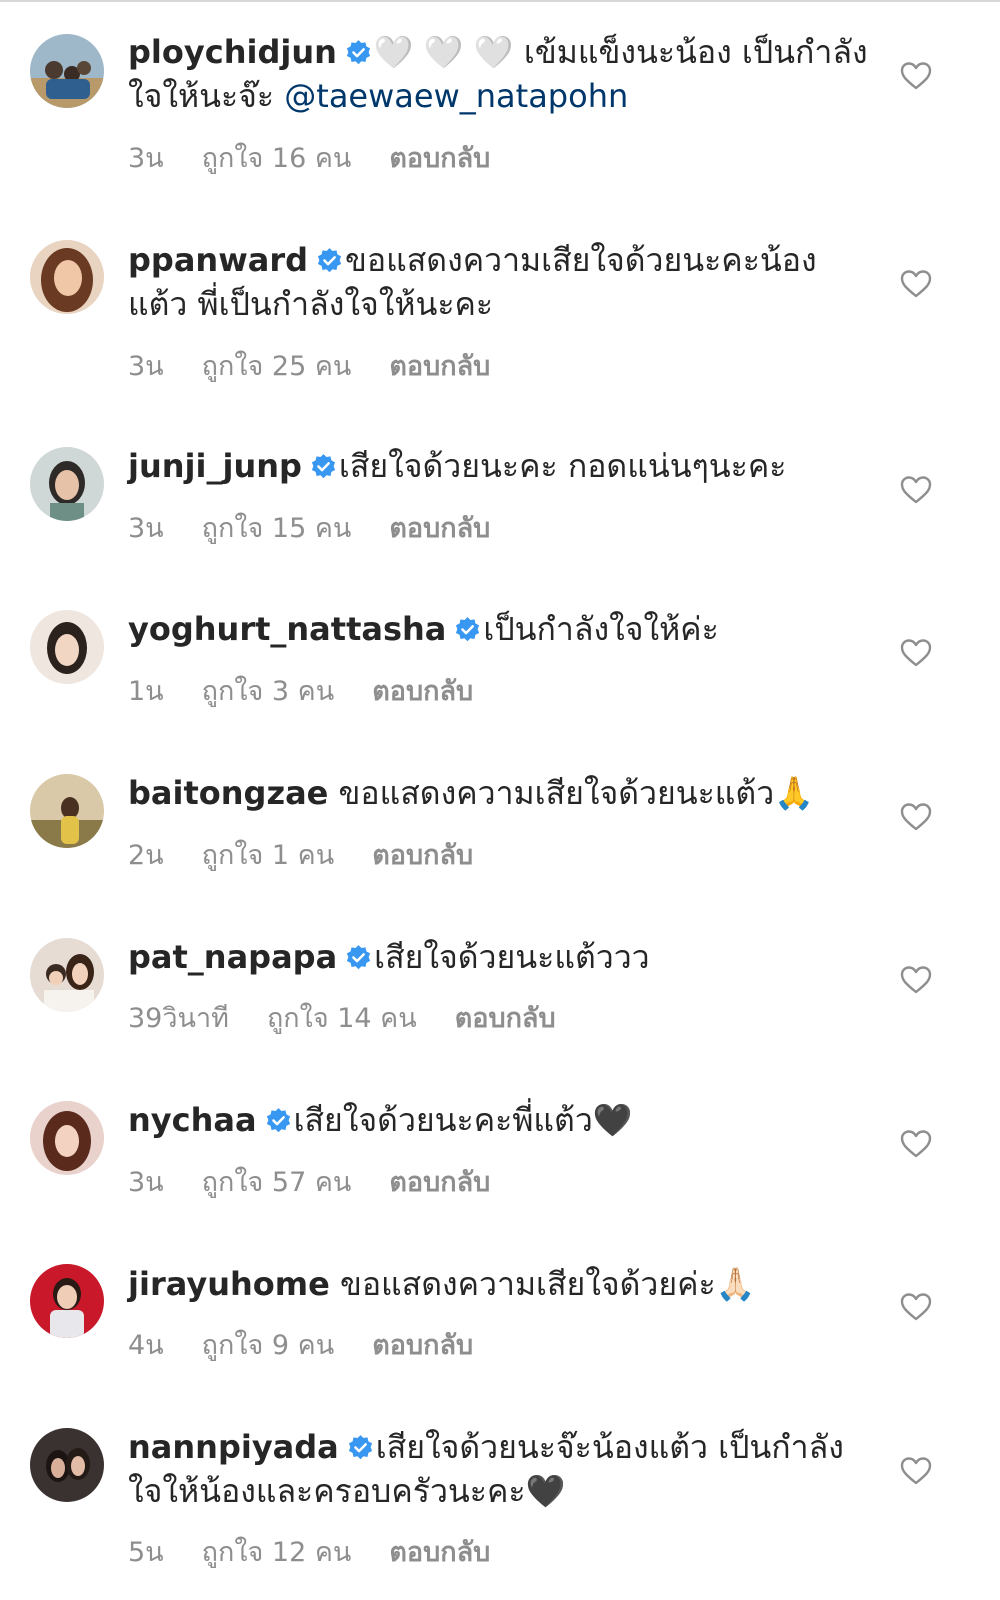 This screenshot has width=1000, height=1600. Describe the element at coordinates (342, 1018) in the screenshot. I see `likes-count: ถูกใจ 14 คน` at that location.